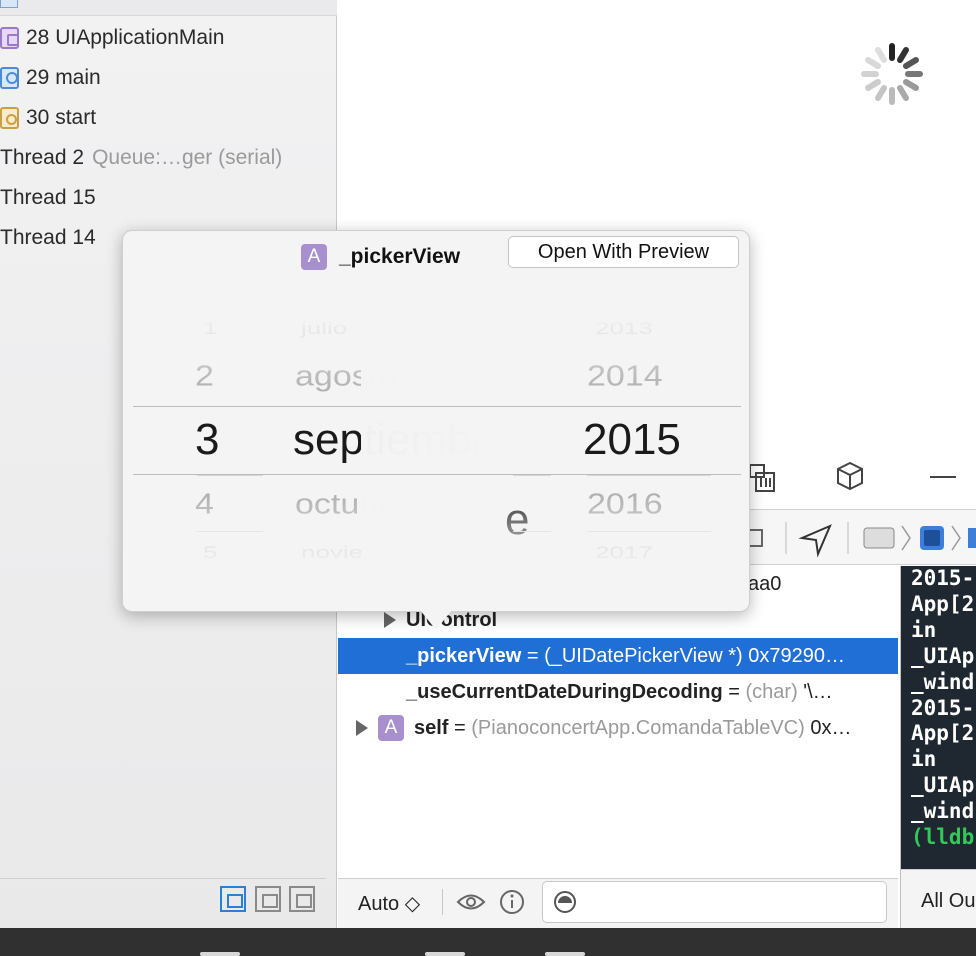  What do you see at coordinates (879, 538) in the screenshot?
I see `app-icon` at bounding box center [879, 538].